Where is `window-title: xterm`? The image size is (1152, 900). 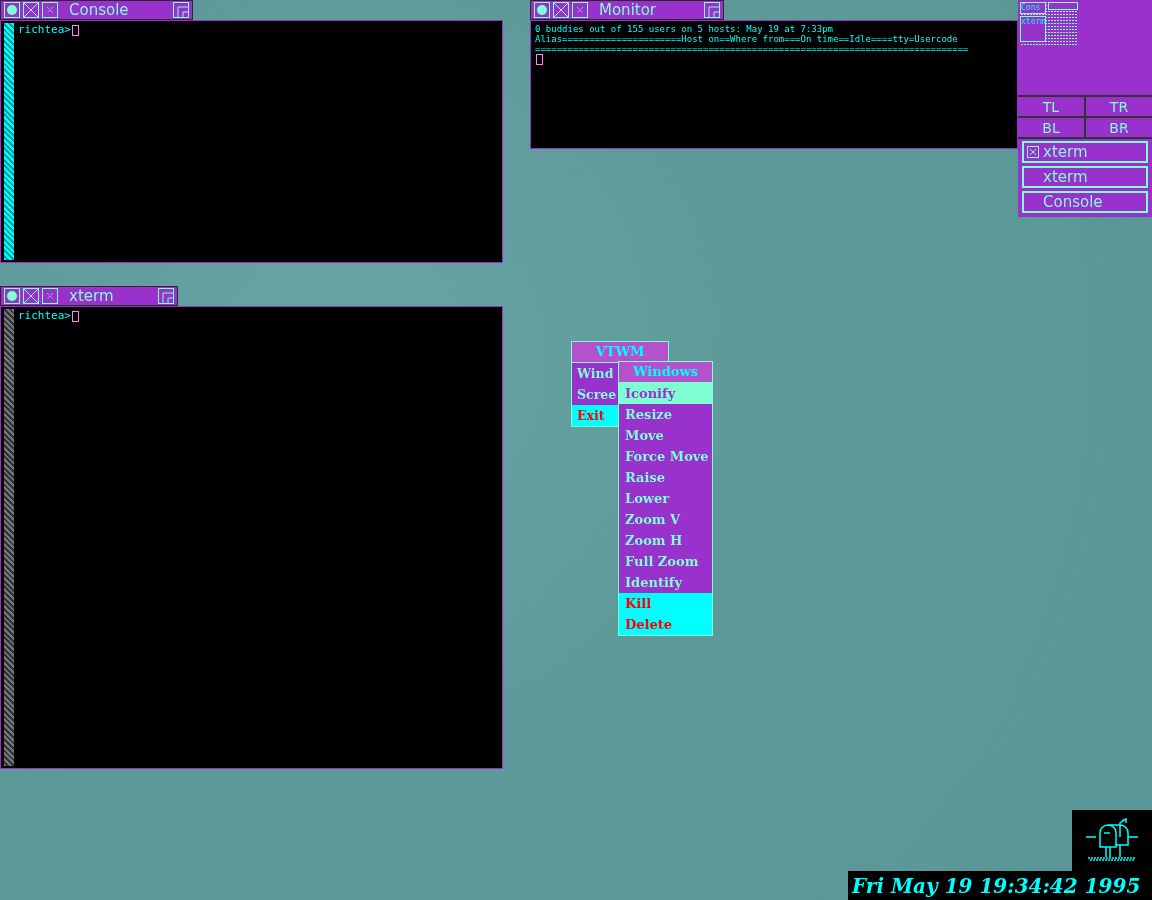
window-title: xterm is located at coordinates (92, 296).